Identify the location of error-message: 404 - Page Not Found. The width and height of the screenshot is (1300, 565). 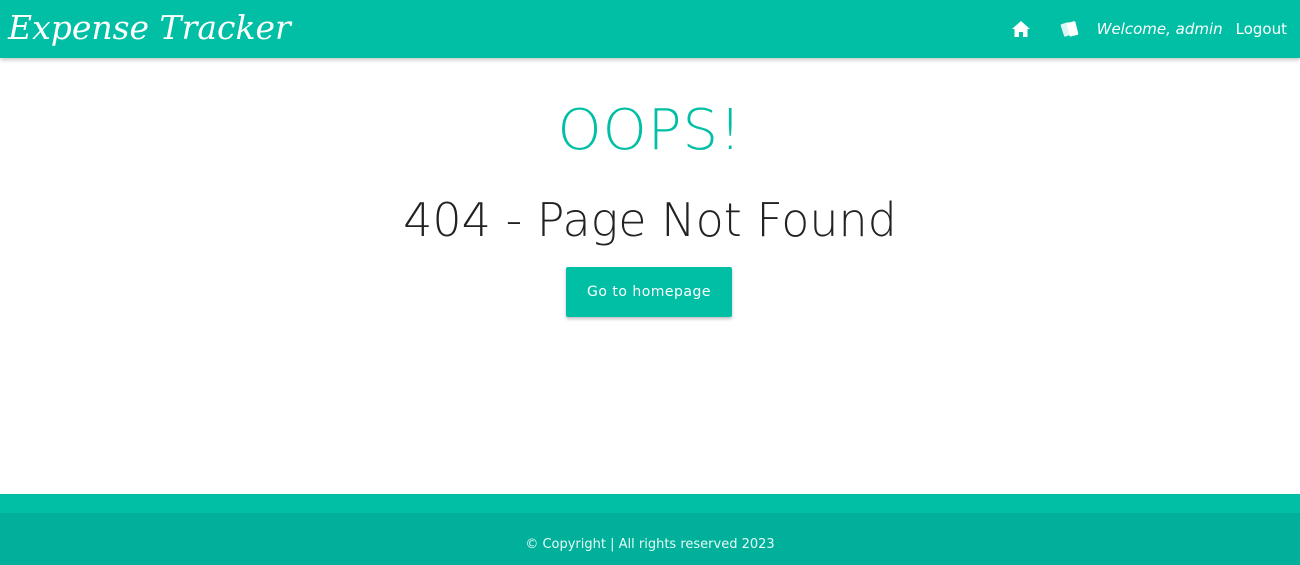
(650, 220).